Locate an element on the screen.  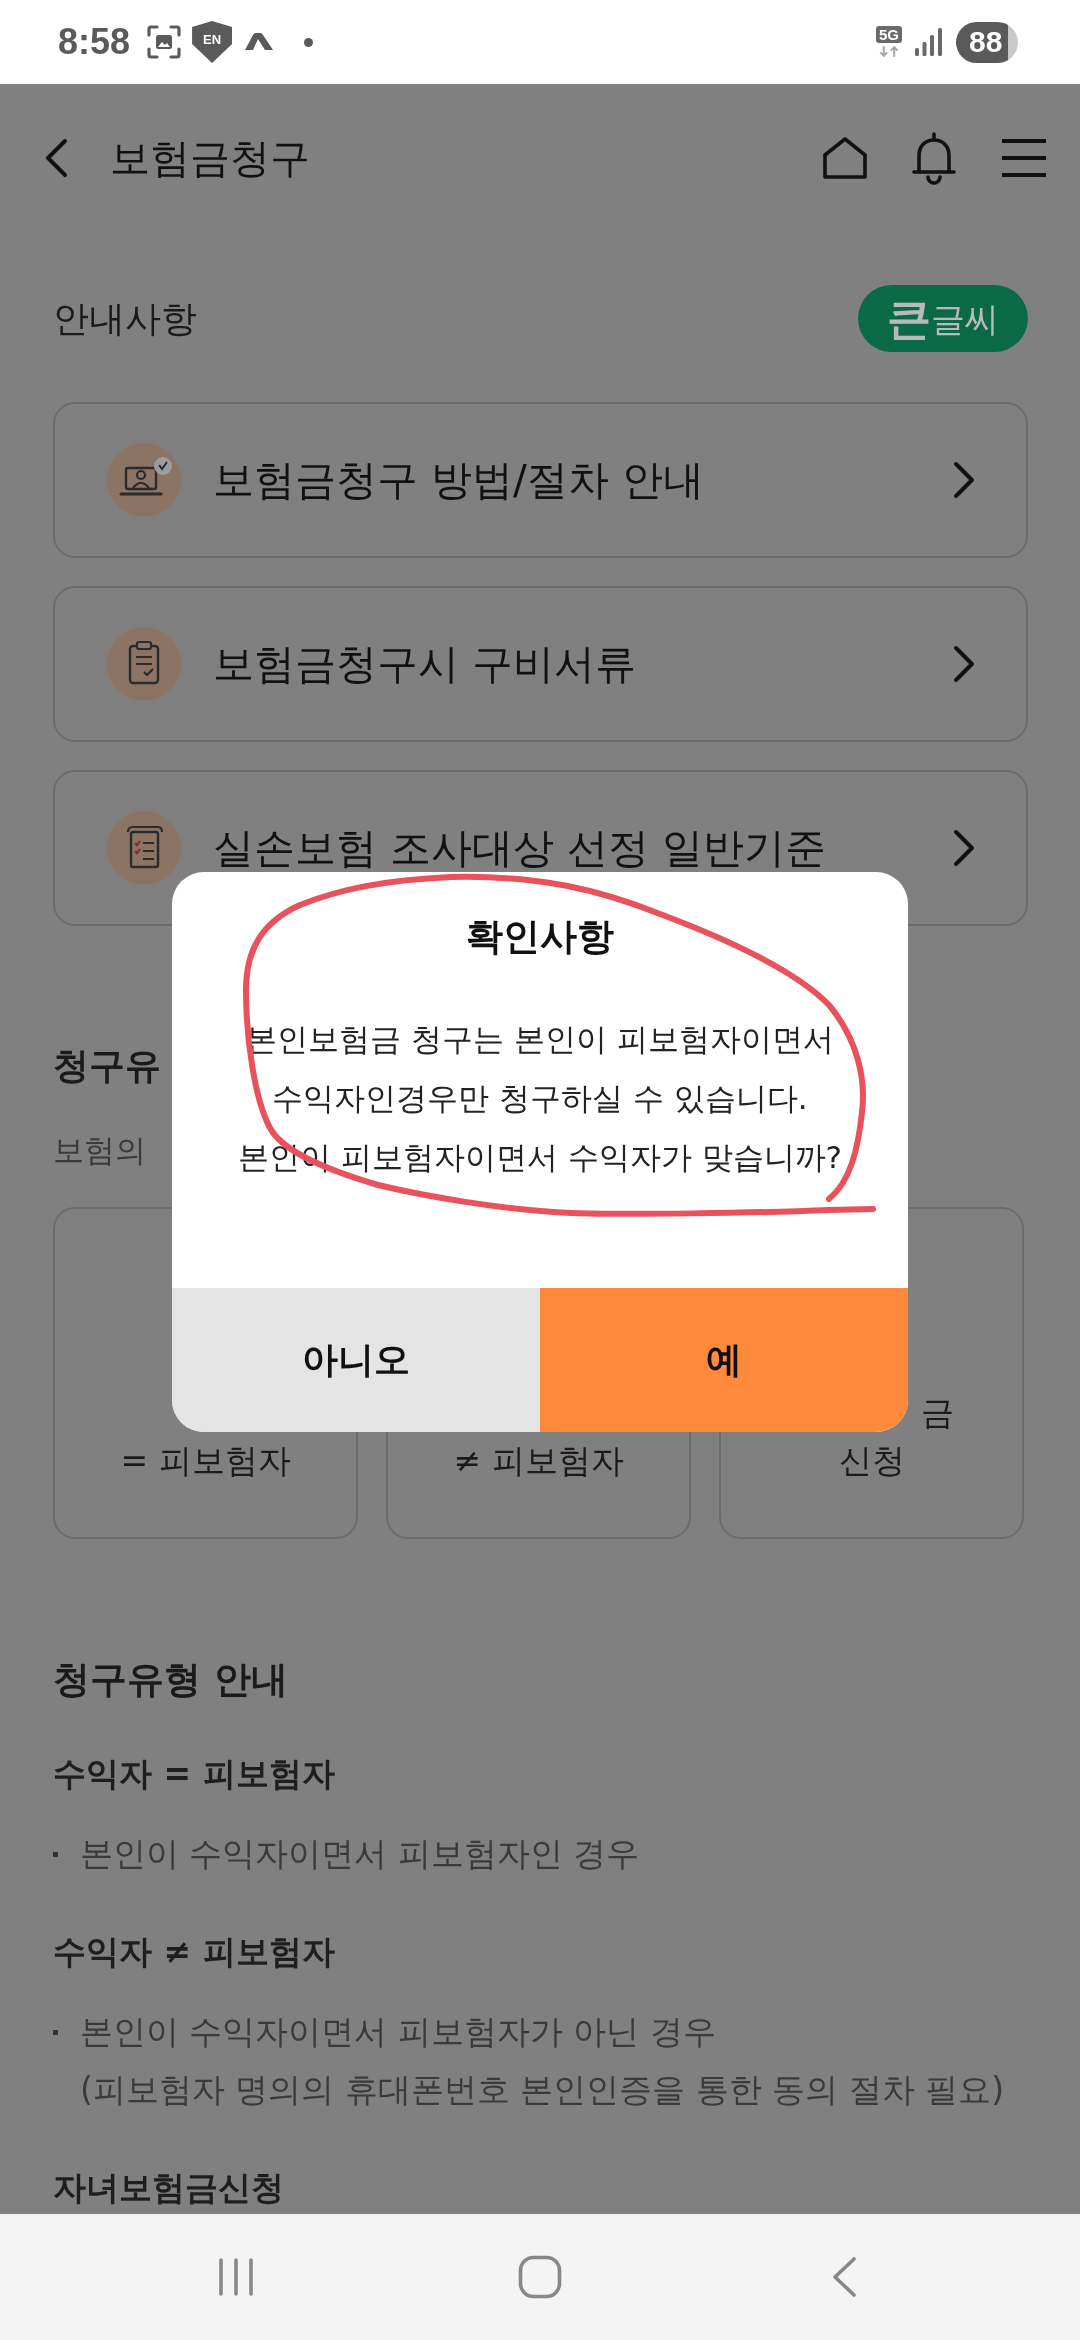
section-title: 청구유 is located at coordinates (107, 1066).